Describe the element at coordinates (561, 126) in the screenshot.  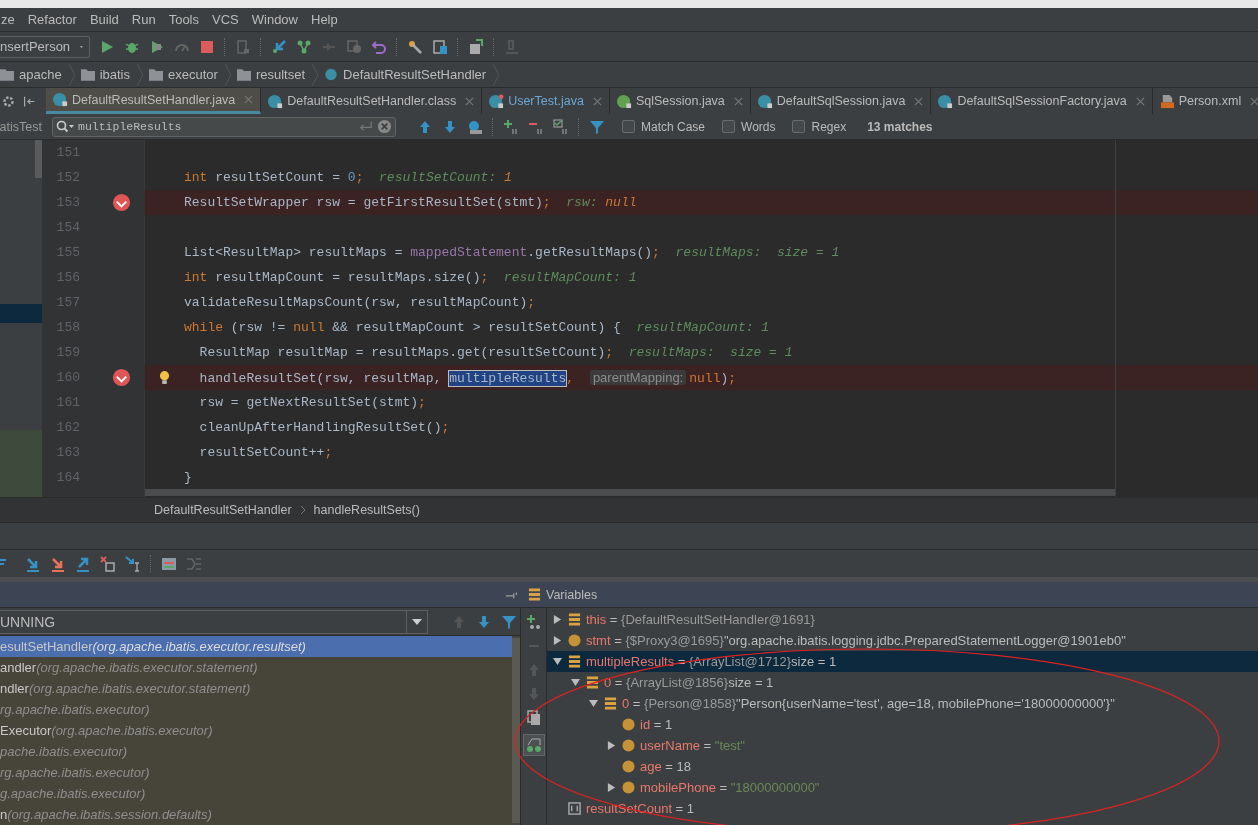
I see `select-all-occurrences-icon` at that location.